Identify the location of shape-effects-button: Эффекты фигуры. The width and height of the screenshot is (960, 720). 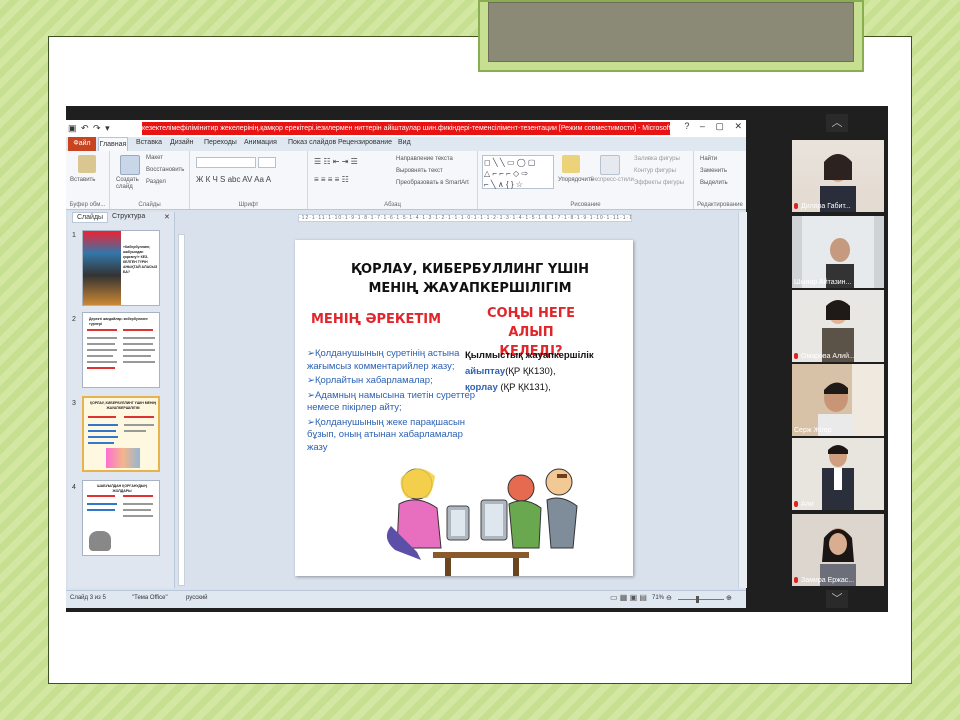
(659, 183).